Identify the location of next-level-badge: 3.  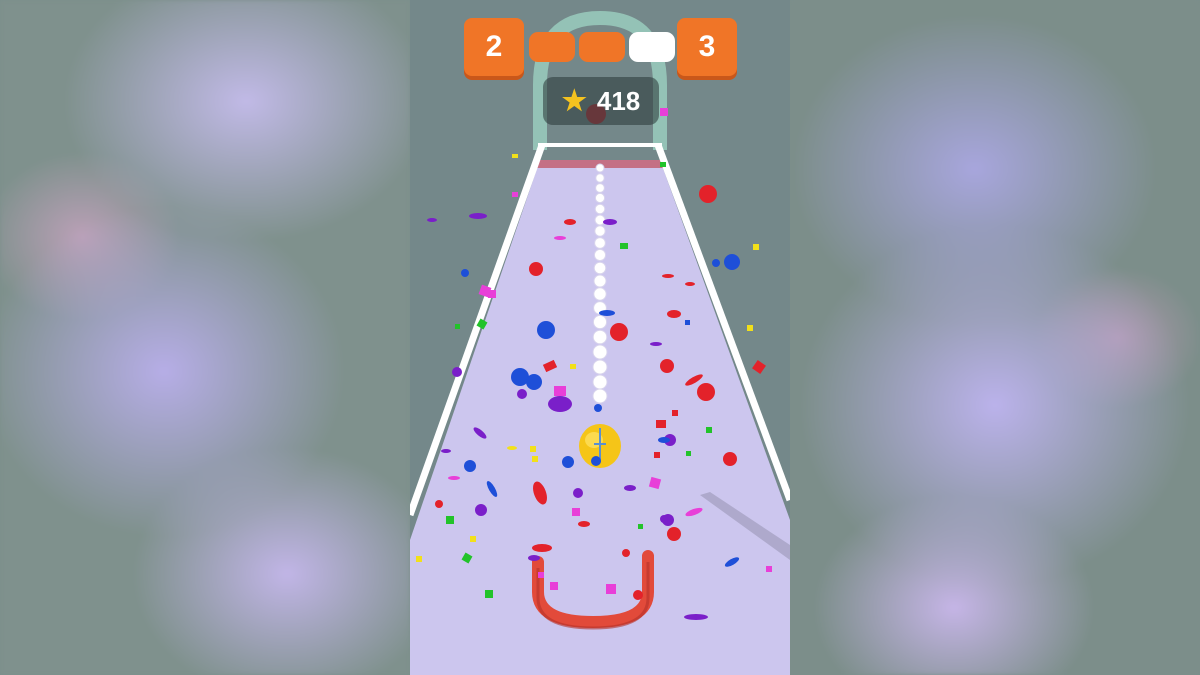
(707, 47).